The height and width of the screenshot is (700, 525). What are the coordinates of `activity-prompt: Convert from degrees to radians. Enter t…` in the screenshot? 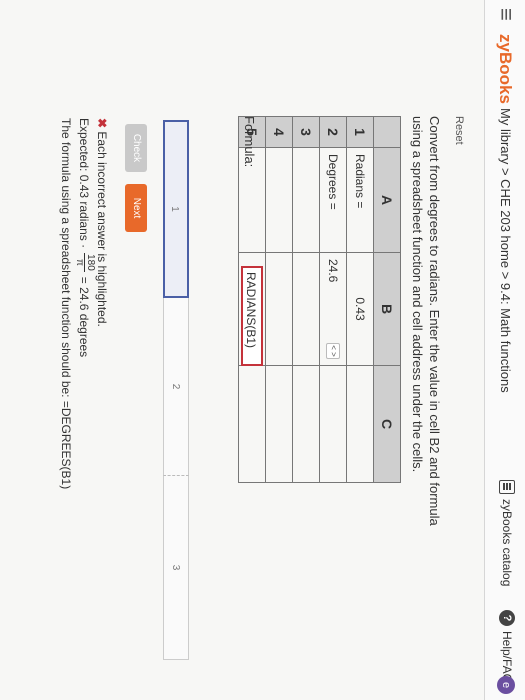 It's located at (426, 321).